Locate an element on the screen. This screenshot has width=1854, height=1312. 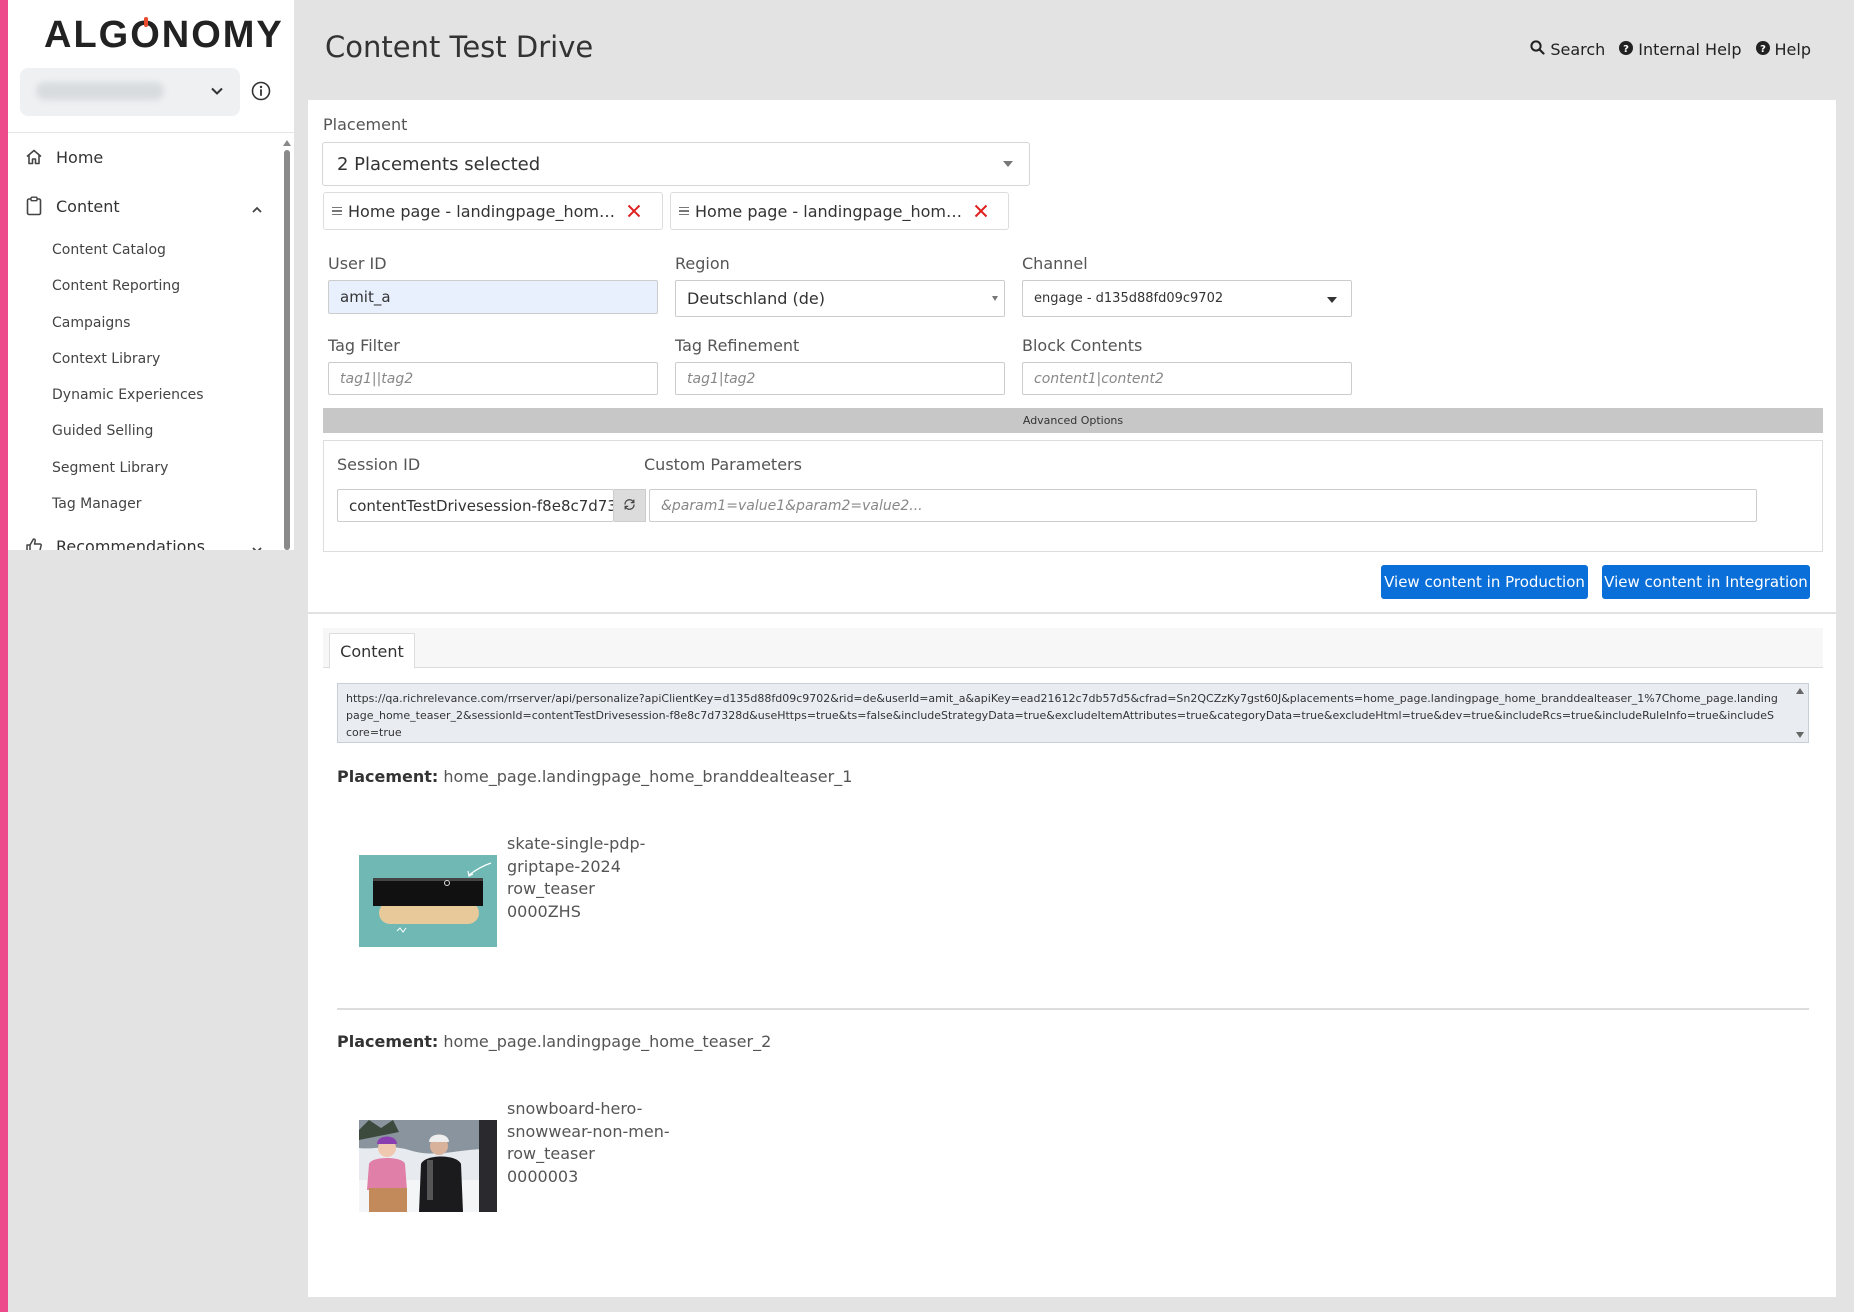
block-contents-input: content1|content2 is located at coordinates (1187, 378).